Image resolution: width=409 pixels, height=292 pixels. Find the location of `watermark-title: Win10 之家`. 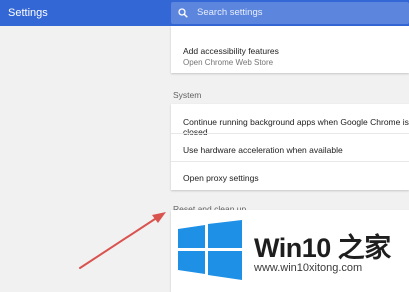

watermark-title: Win10 之家 is located at coordinates (322, 248).